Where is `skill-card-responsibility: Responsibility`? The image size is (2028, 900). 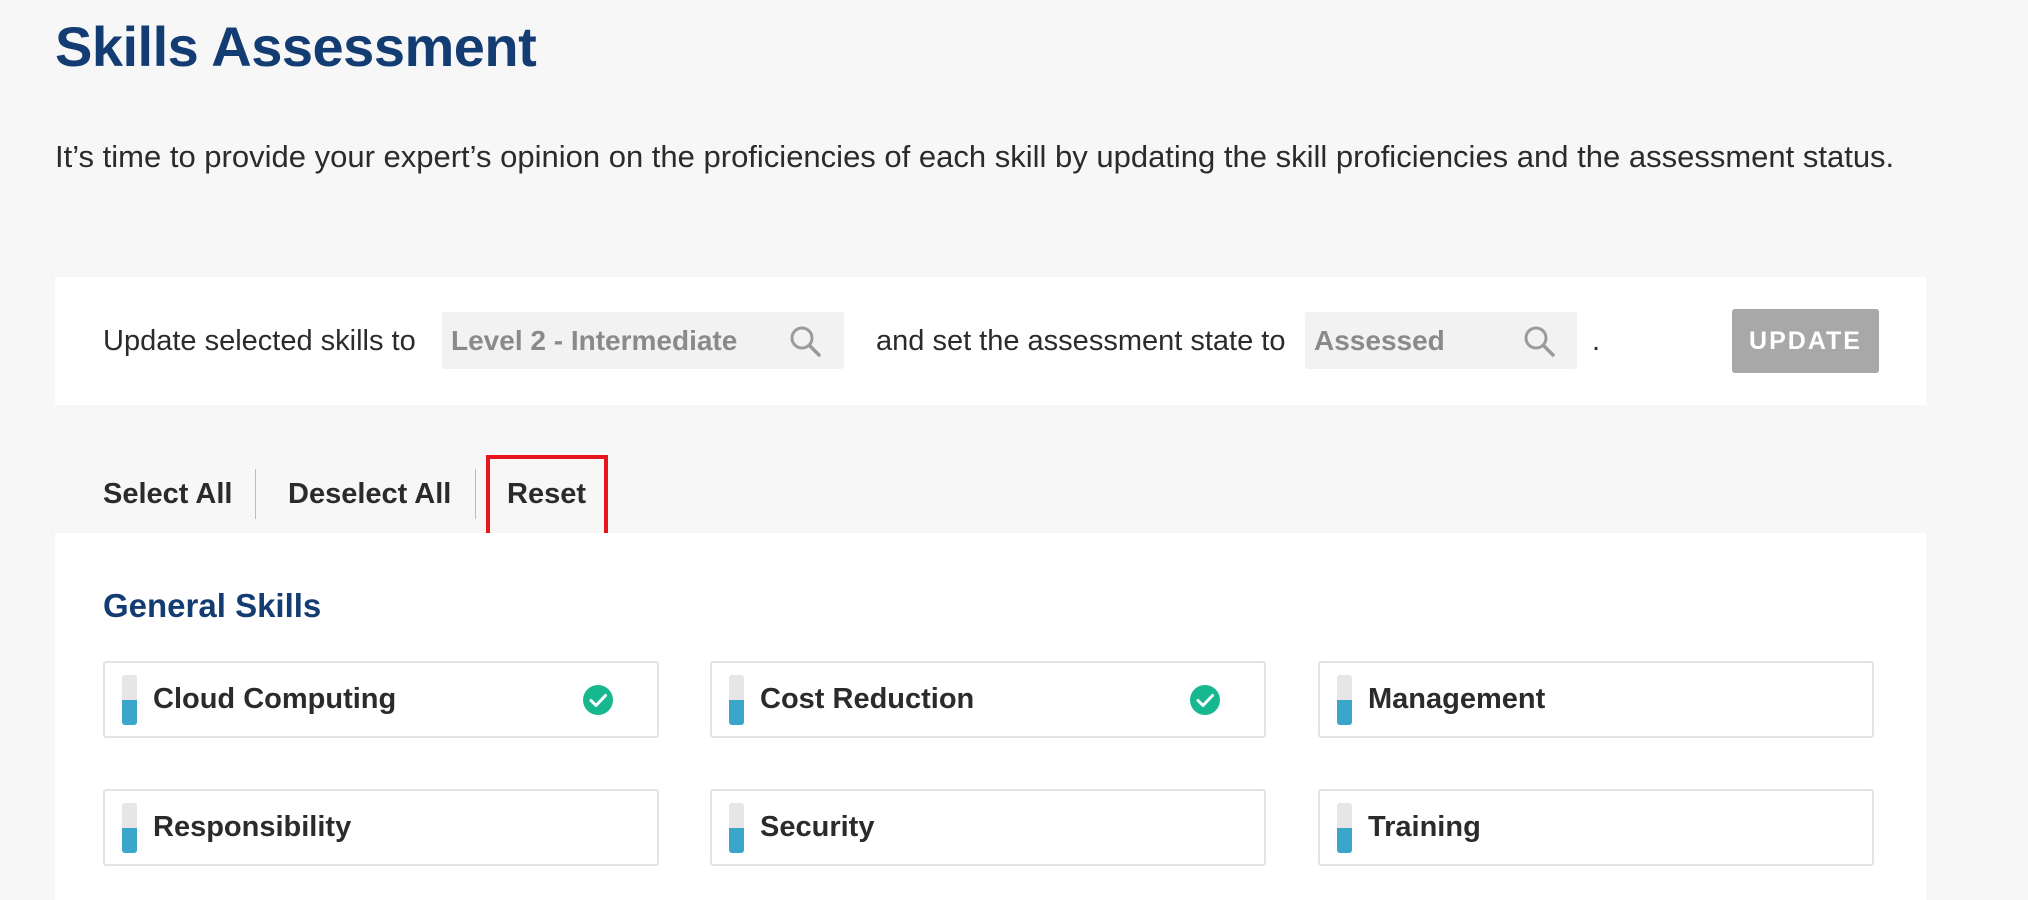 skill-card-responsibility: Responsibility is located at coordinates (381, 827).